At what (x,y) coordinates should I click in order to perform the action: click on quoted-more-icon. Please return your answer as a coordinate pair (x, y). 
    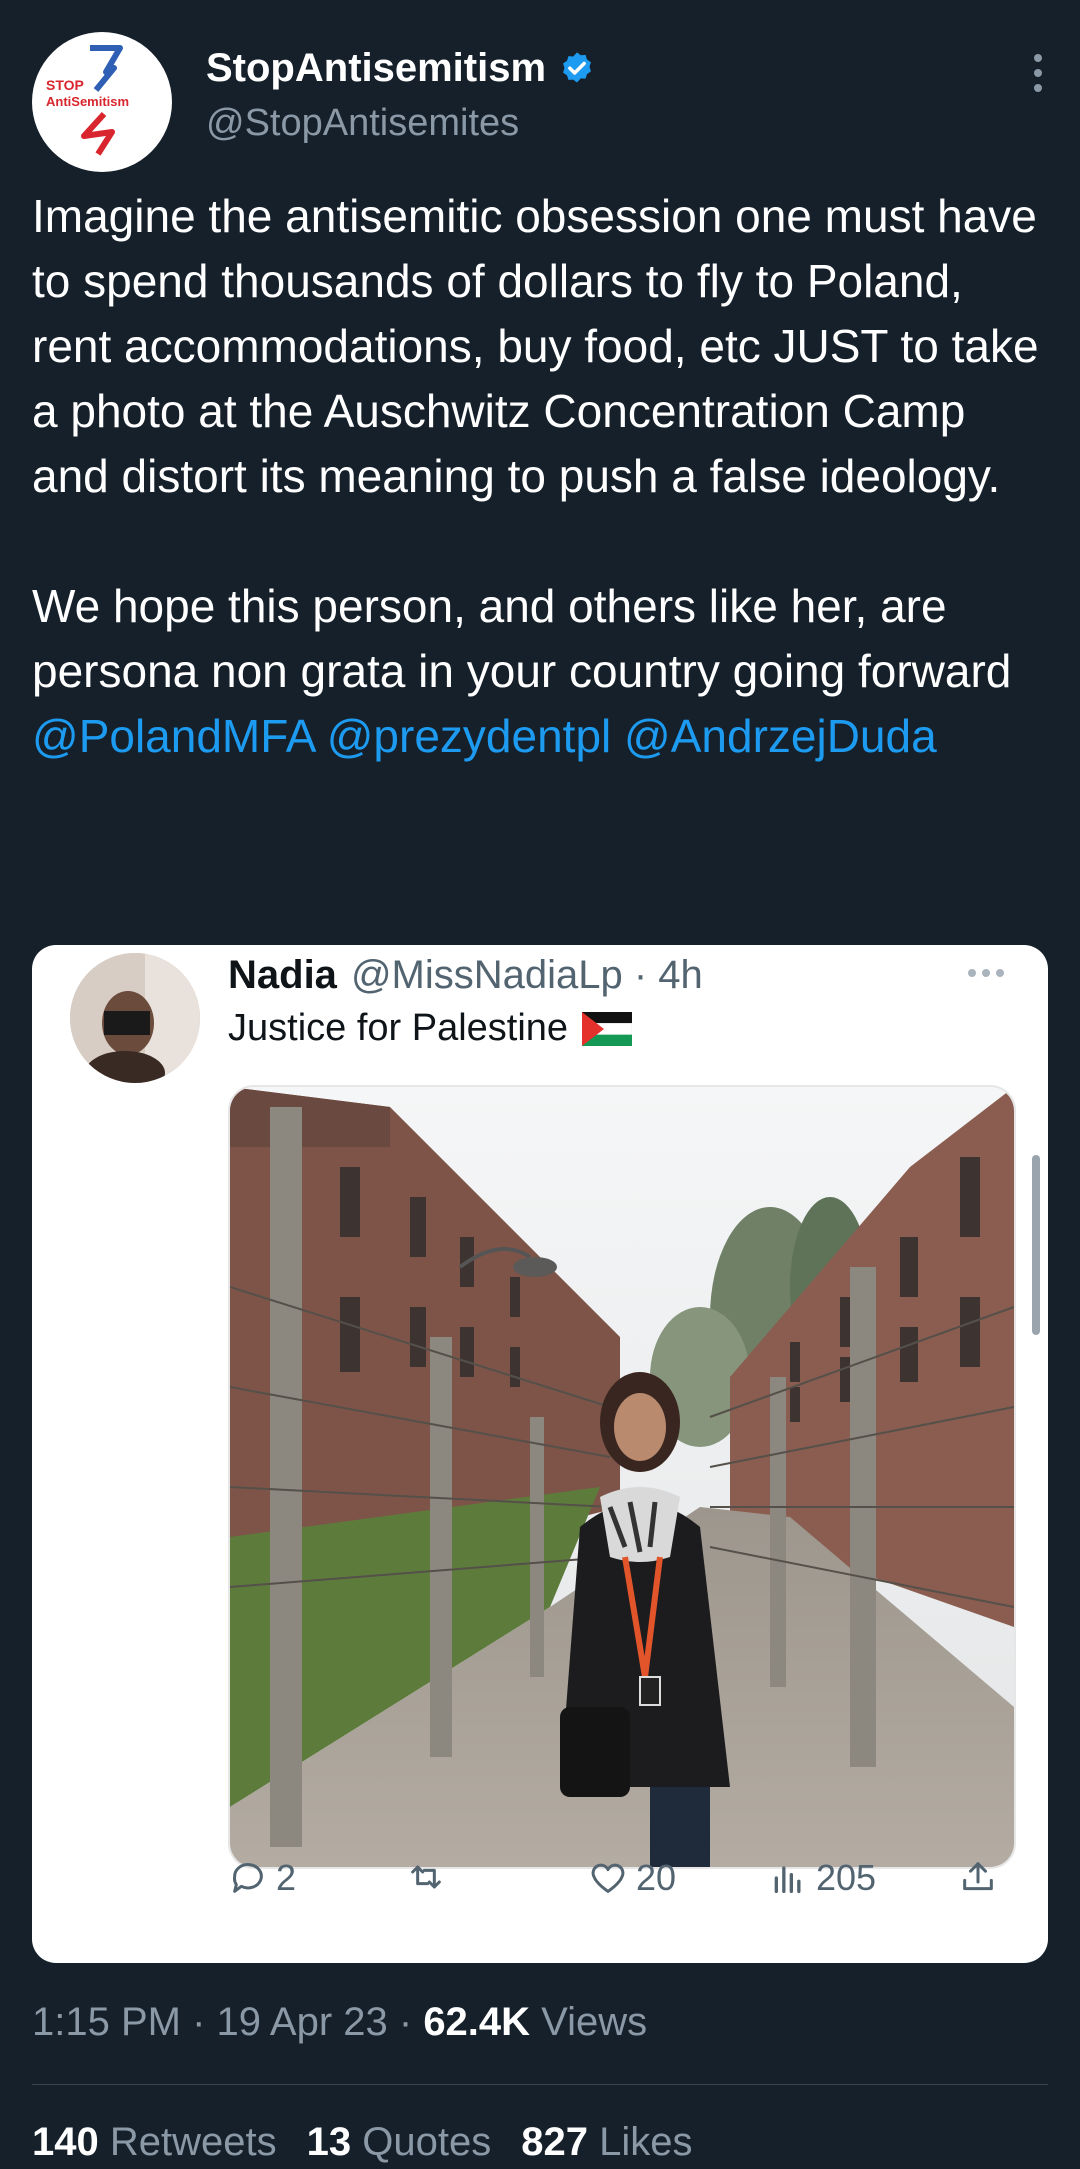
    Looking at the image, I should click on (986, 973).